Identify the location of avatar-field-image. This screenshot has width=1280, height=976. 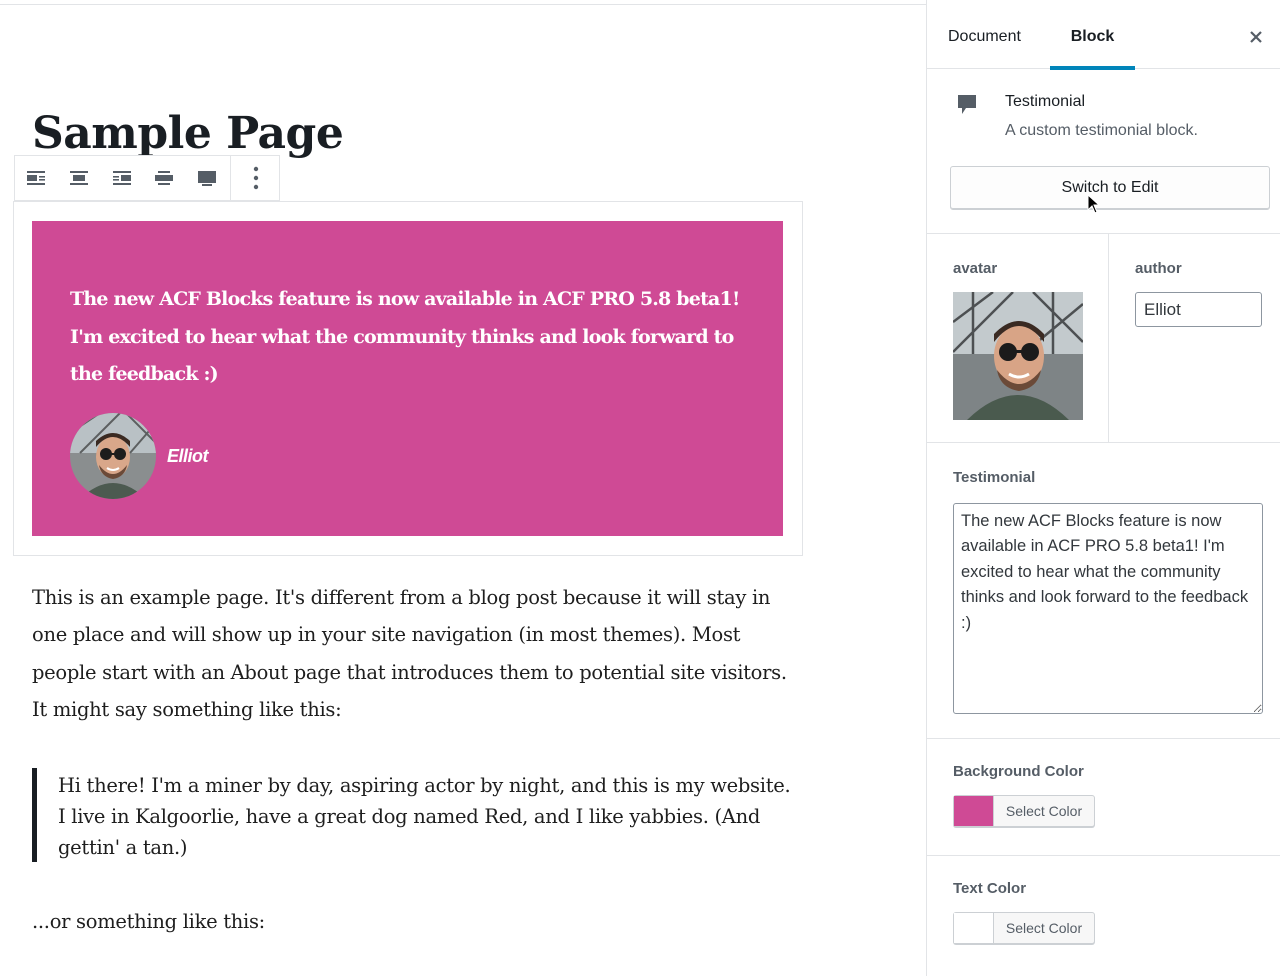
(1018, 356).